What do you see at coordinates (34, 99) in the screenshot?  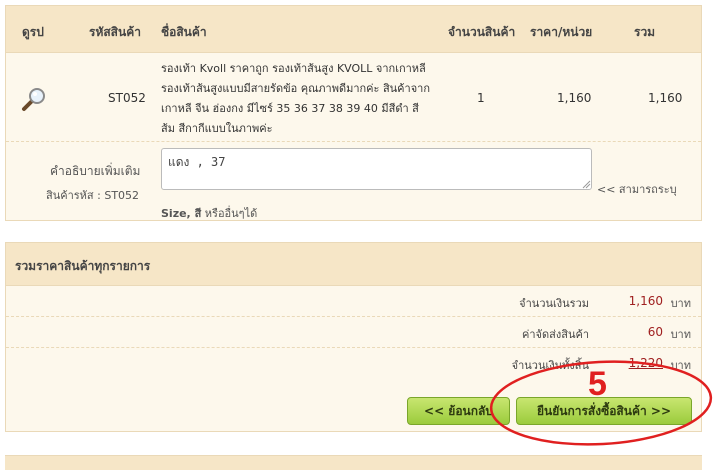 I see `magnifier-icon` at bounding box center [34, 99].